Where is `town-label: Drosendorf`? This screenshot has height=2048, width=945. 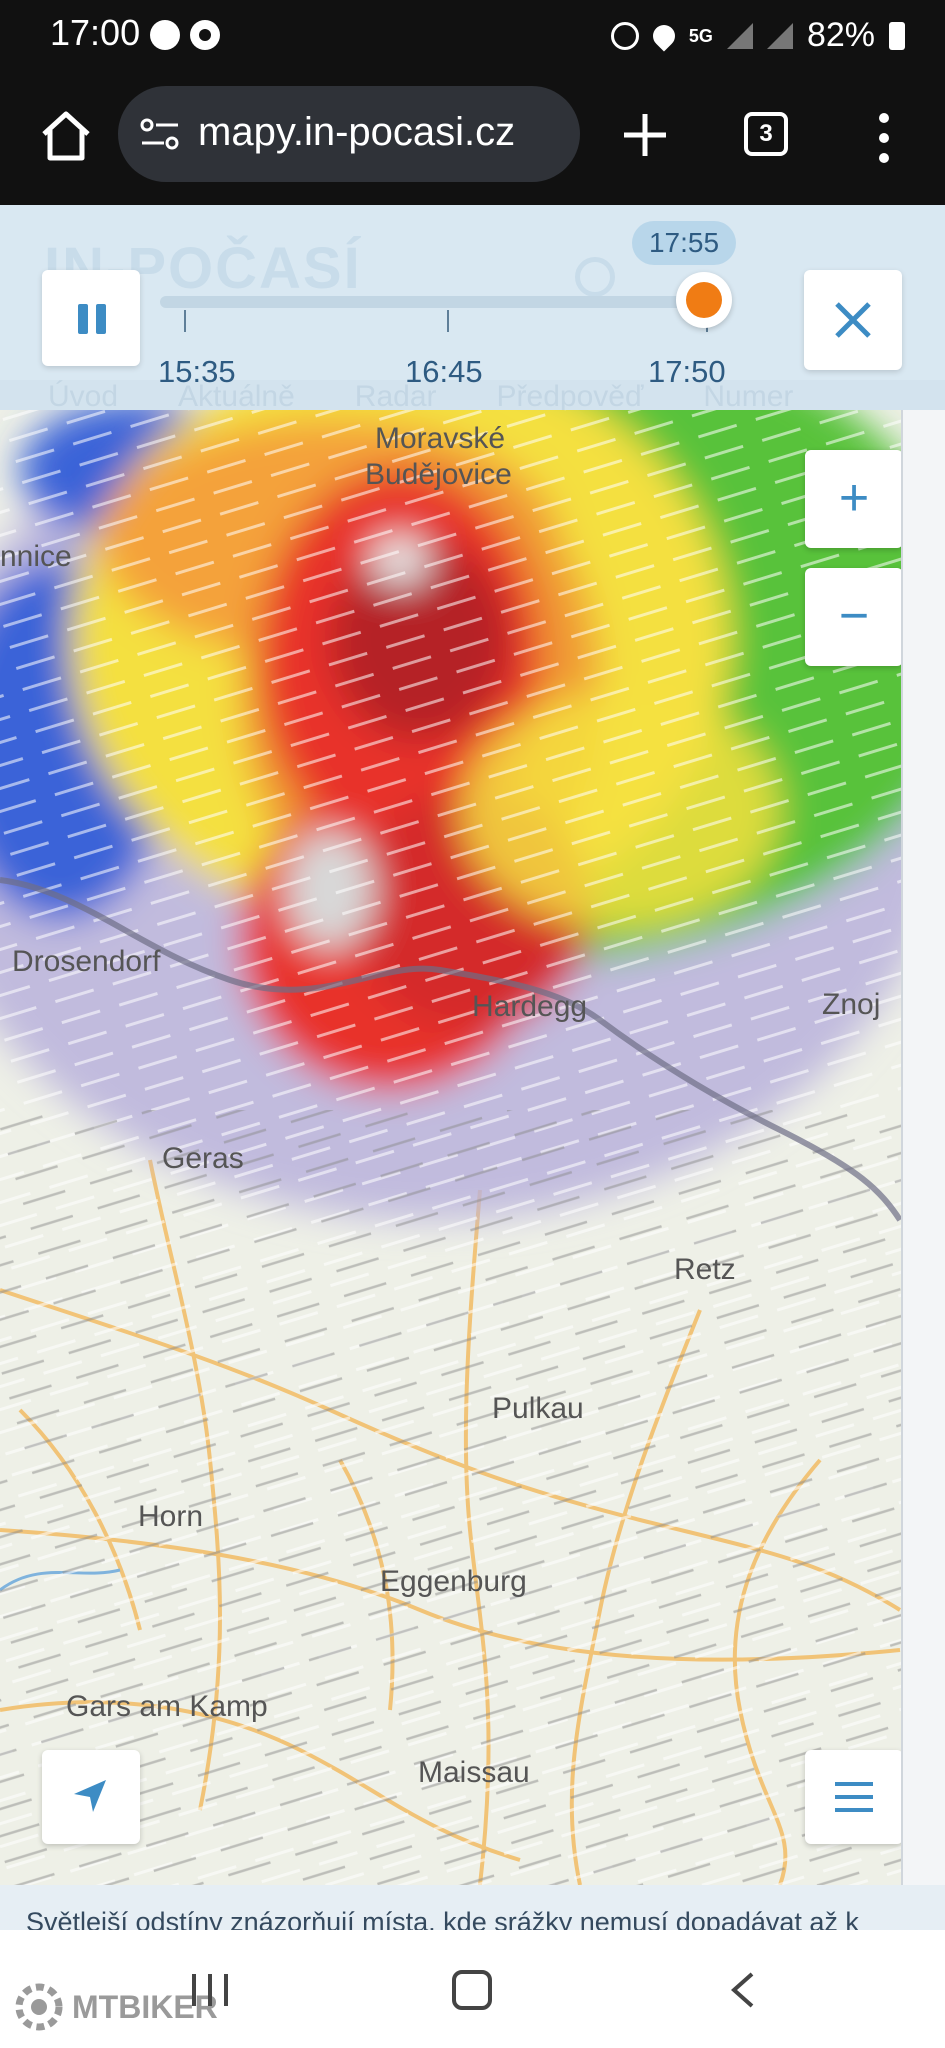 town-label: Drosendorf is located at coordinates (86, 961).